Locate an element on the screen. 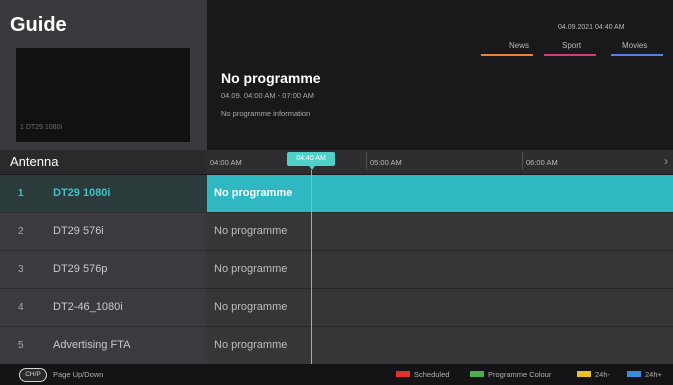 This screenshot has height=385, width=673. timeline-bar is located at coordinates (440, 162).